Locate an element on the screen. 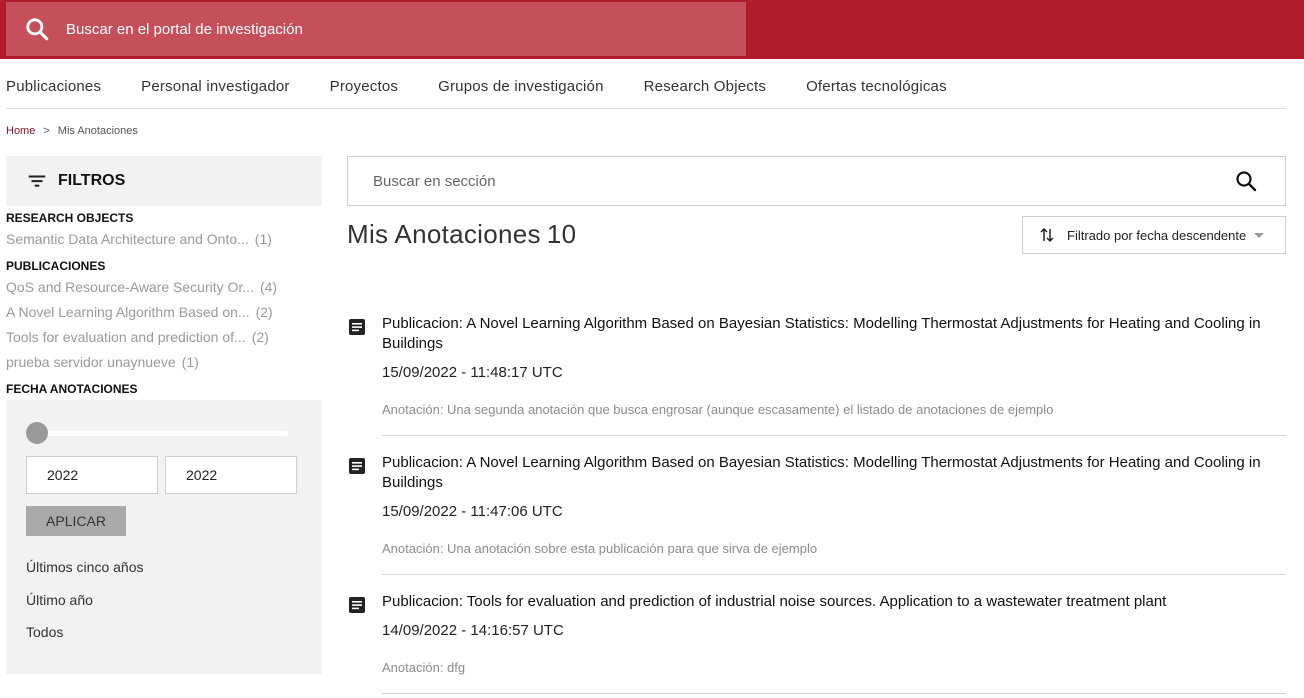 This screenshot has width=1304, height=698. filter-item-label: prueba servidor unaynueve is located at coordinates (91, 362).